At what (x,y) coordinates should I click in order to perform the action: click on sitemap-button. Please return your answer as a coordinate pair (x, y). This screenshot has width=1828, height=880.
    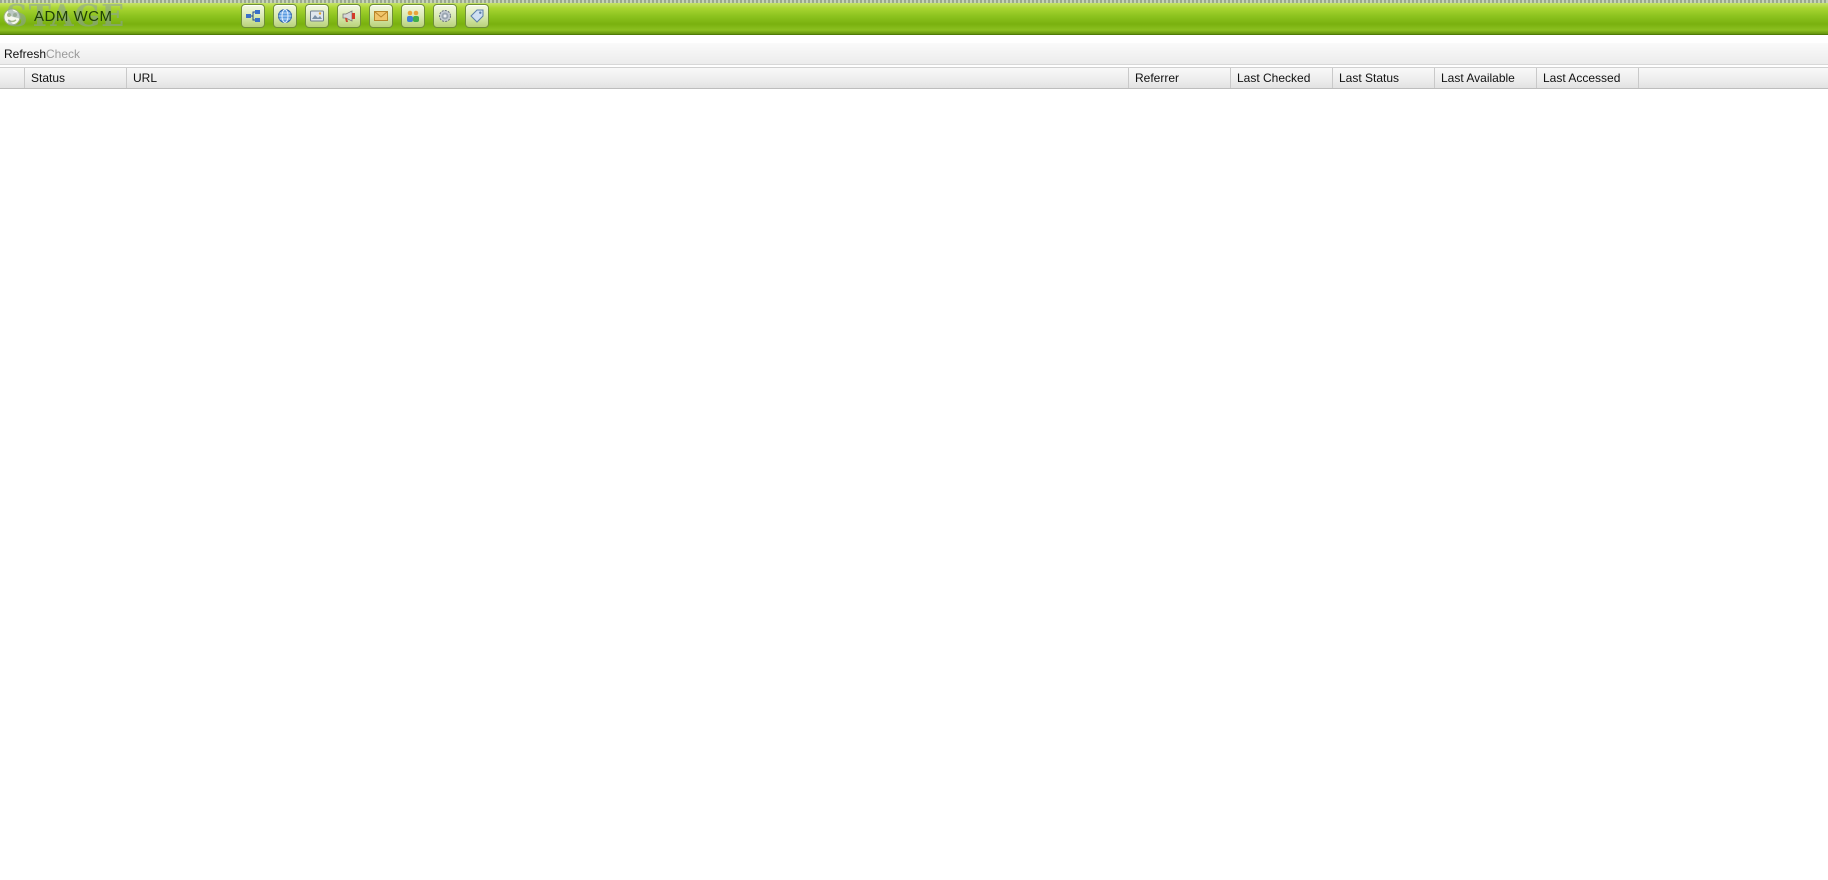
    Looking at the image, I should click on (253, 16).